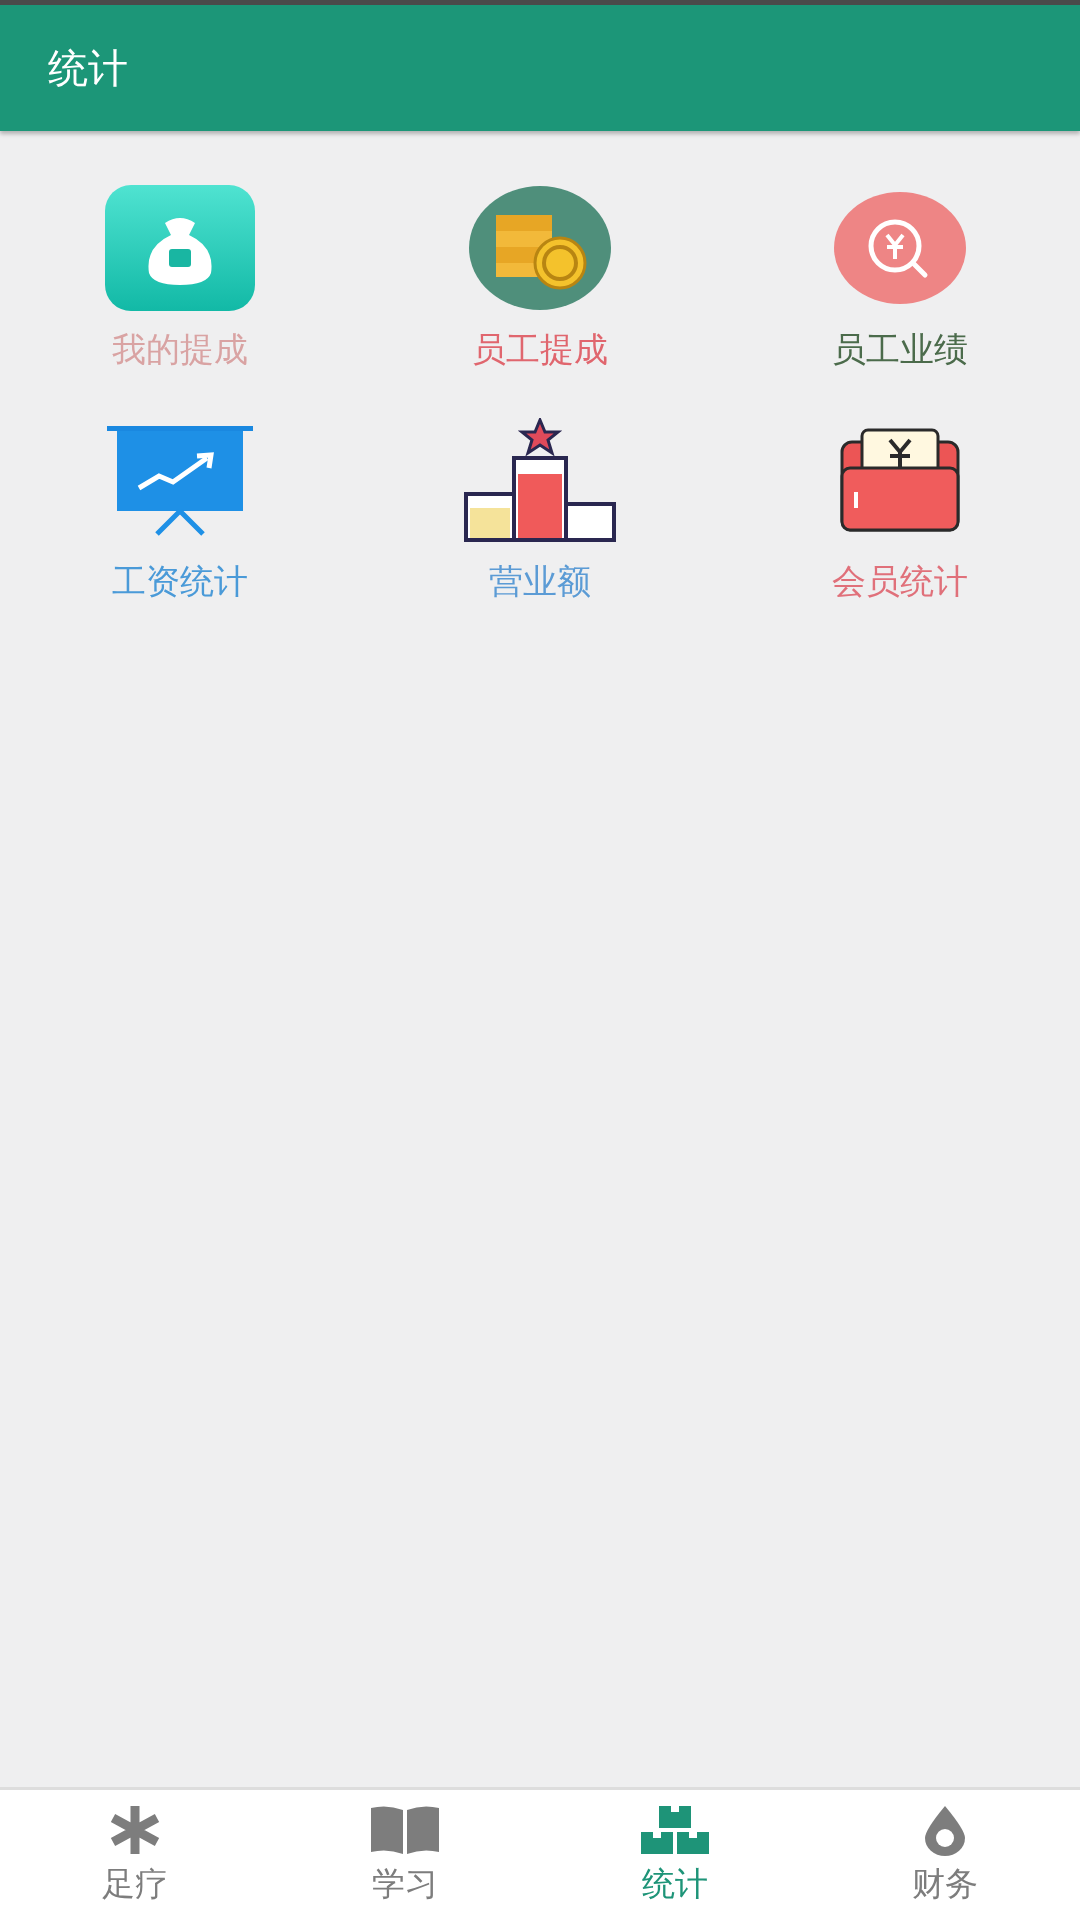  Describe the element at coordinates (900, 350) in the screenshot. I see `shortcut-label: 员工业绩` at that location.